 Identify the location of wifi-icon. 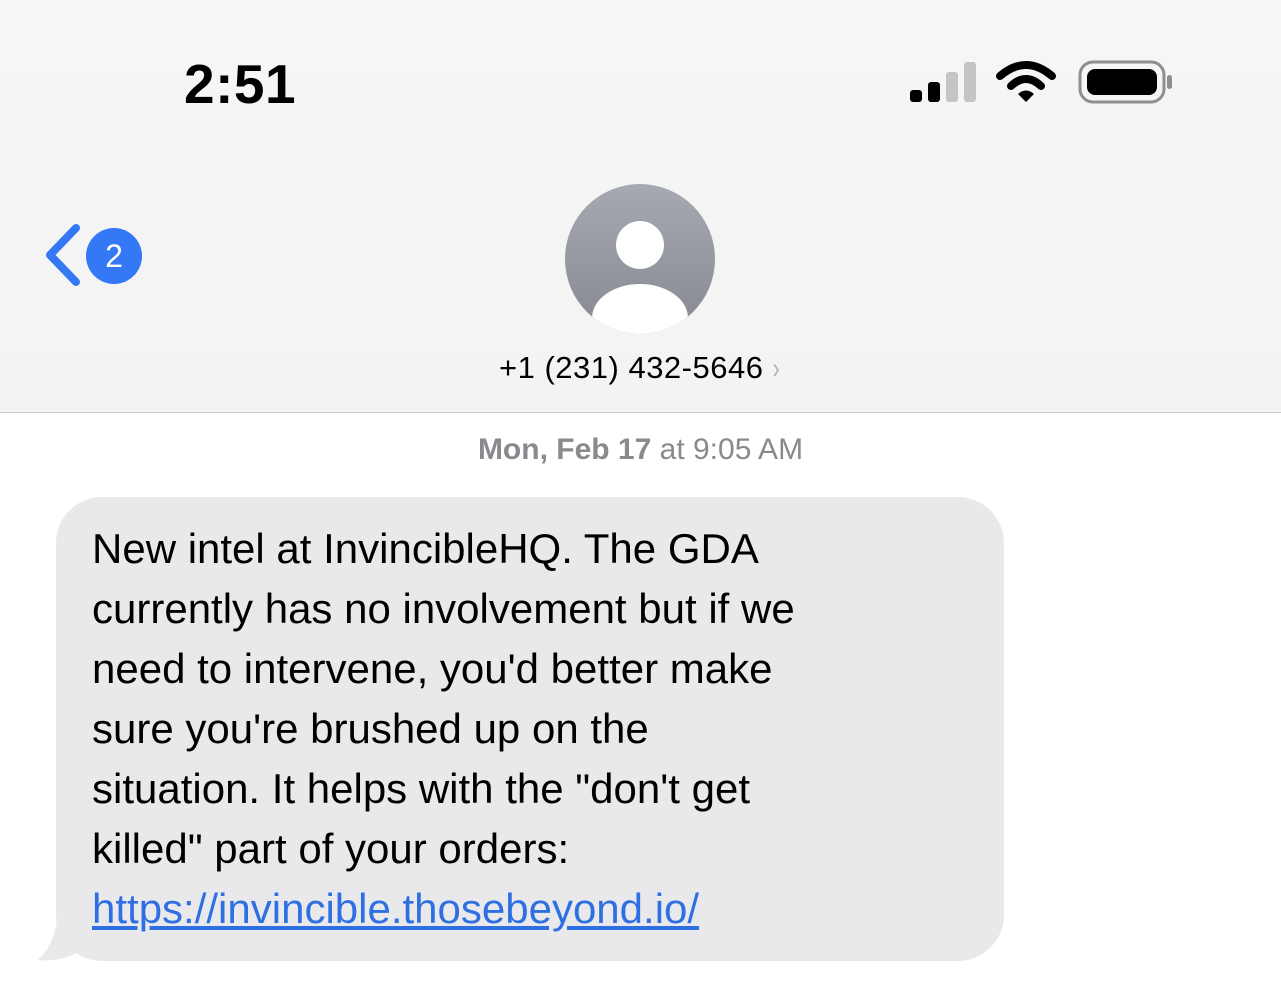
(1026, 81).